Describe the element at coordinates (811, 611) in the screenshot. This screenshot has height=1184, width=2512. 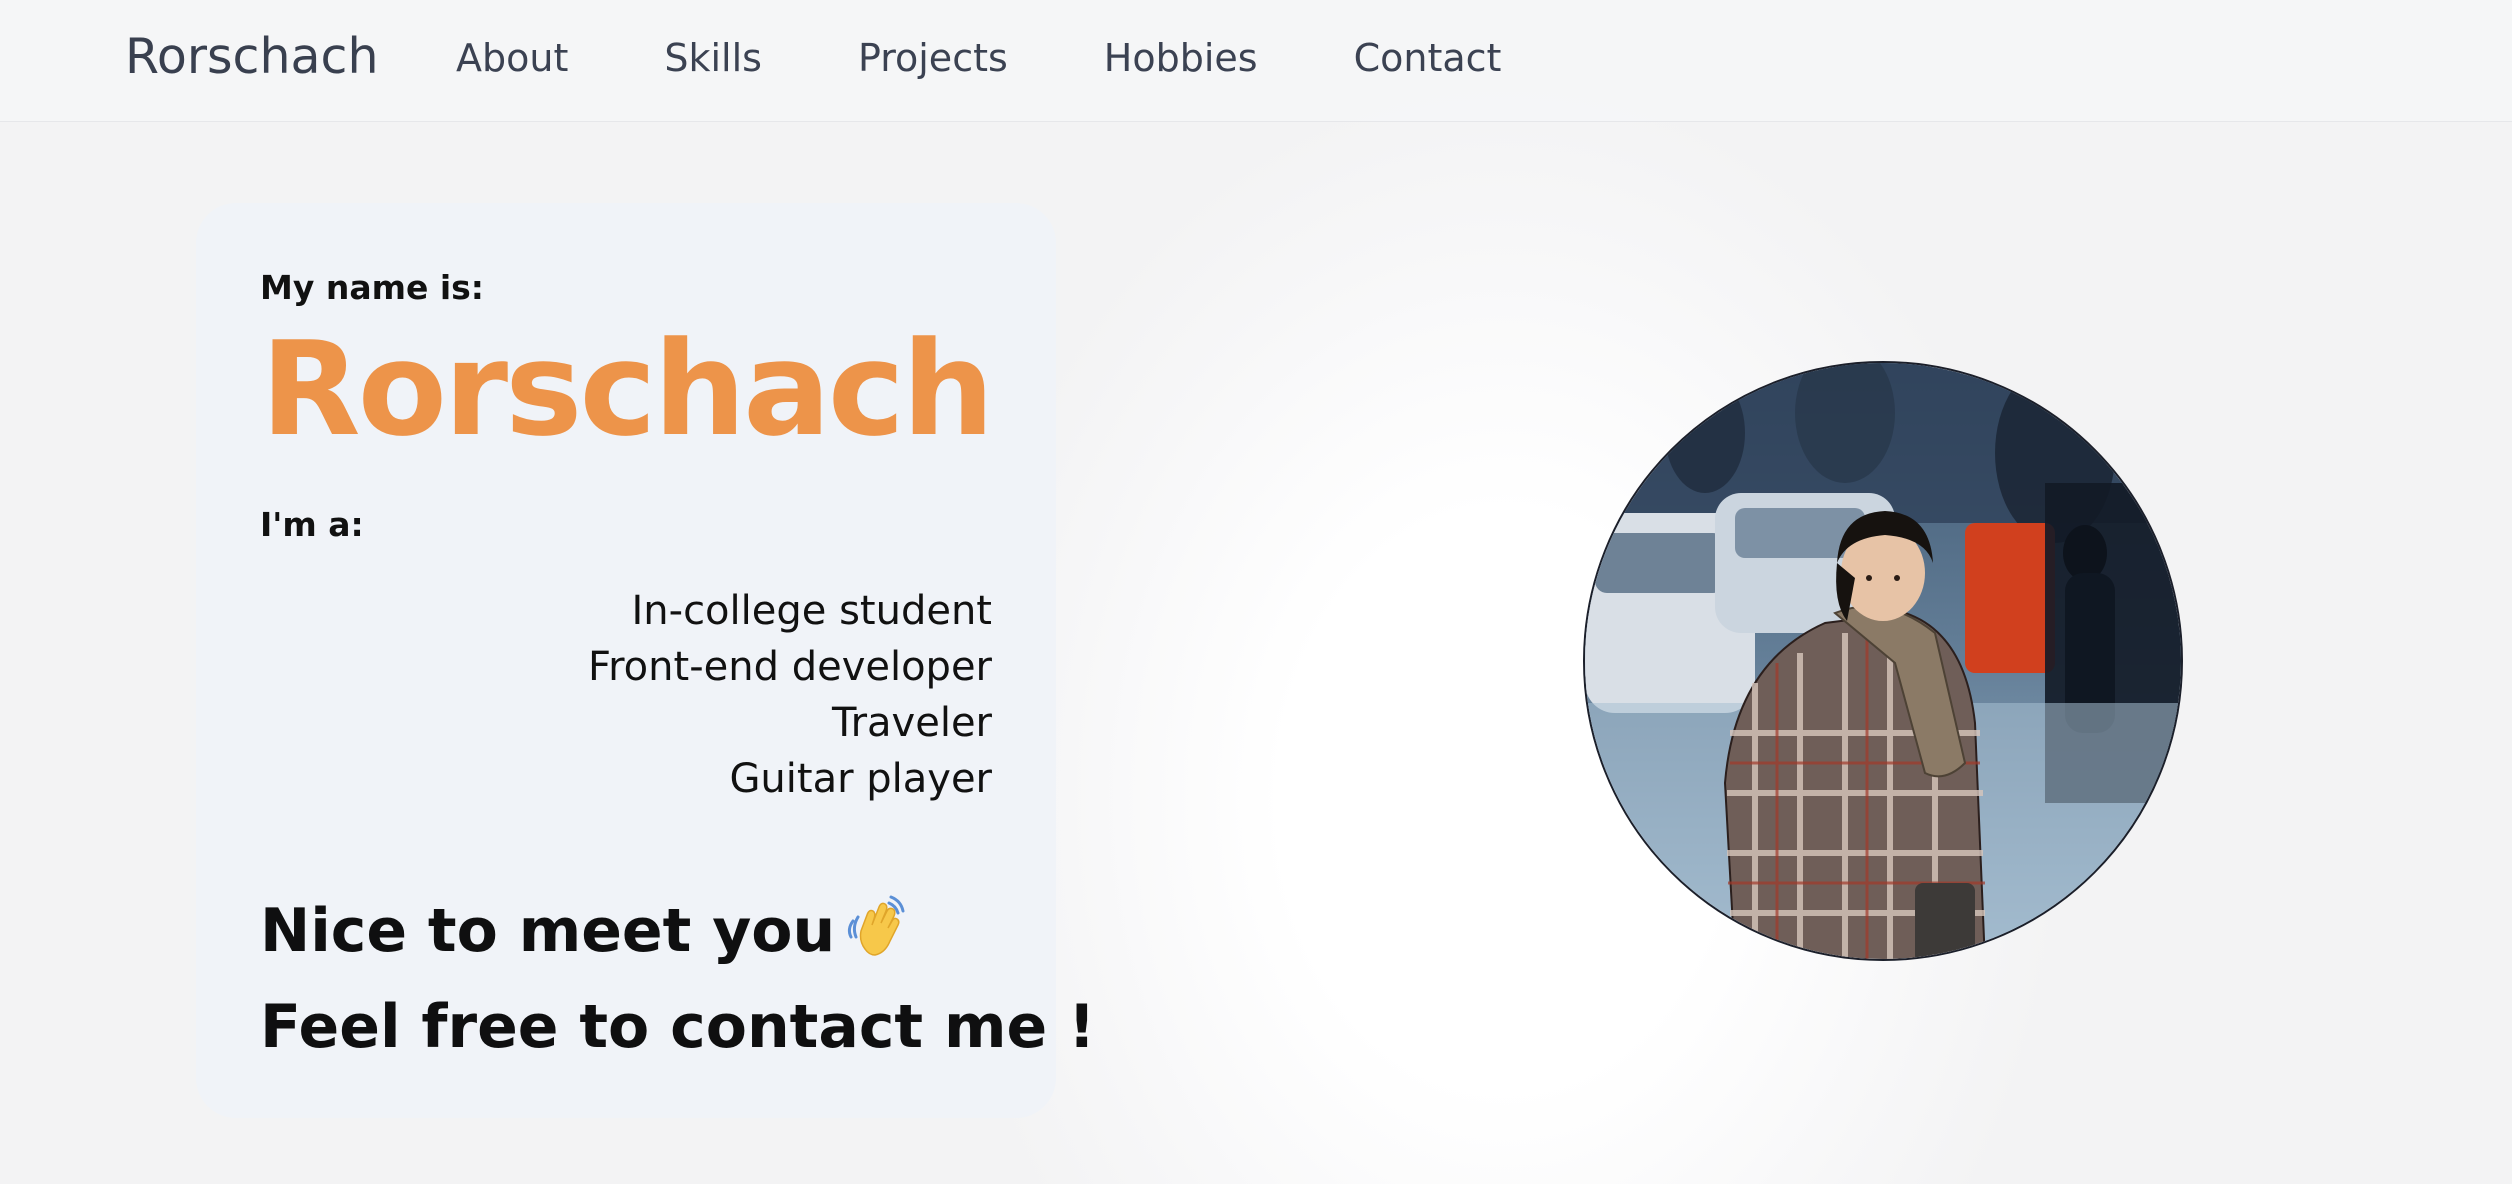
I see `role-item: In-college student` at that location.